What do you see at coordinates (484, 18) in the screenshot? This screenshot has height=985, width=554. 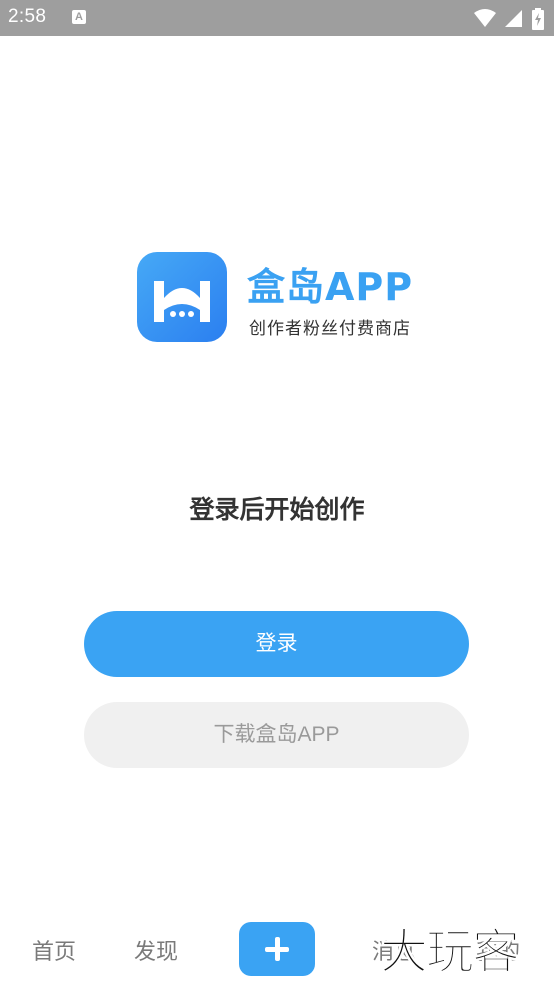 I see `wifi-icon` at bounding box center [484, 18].